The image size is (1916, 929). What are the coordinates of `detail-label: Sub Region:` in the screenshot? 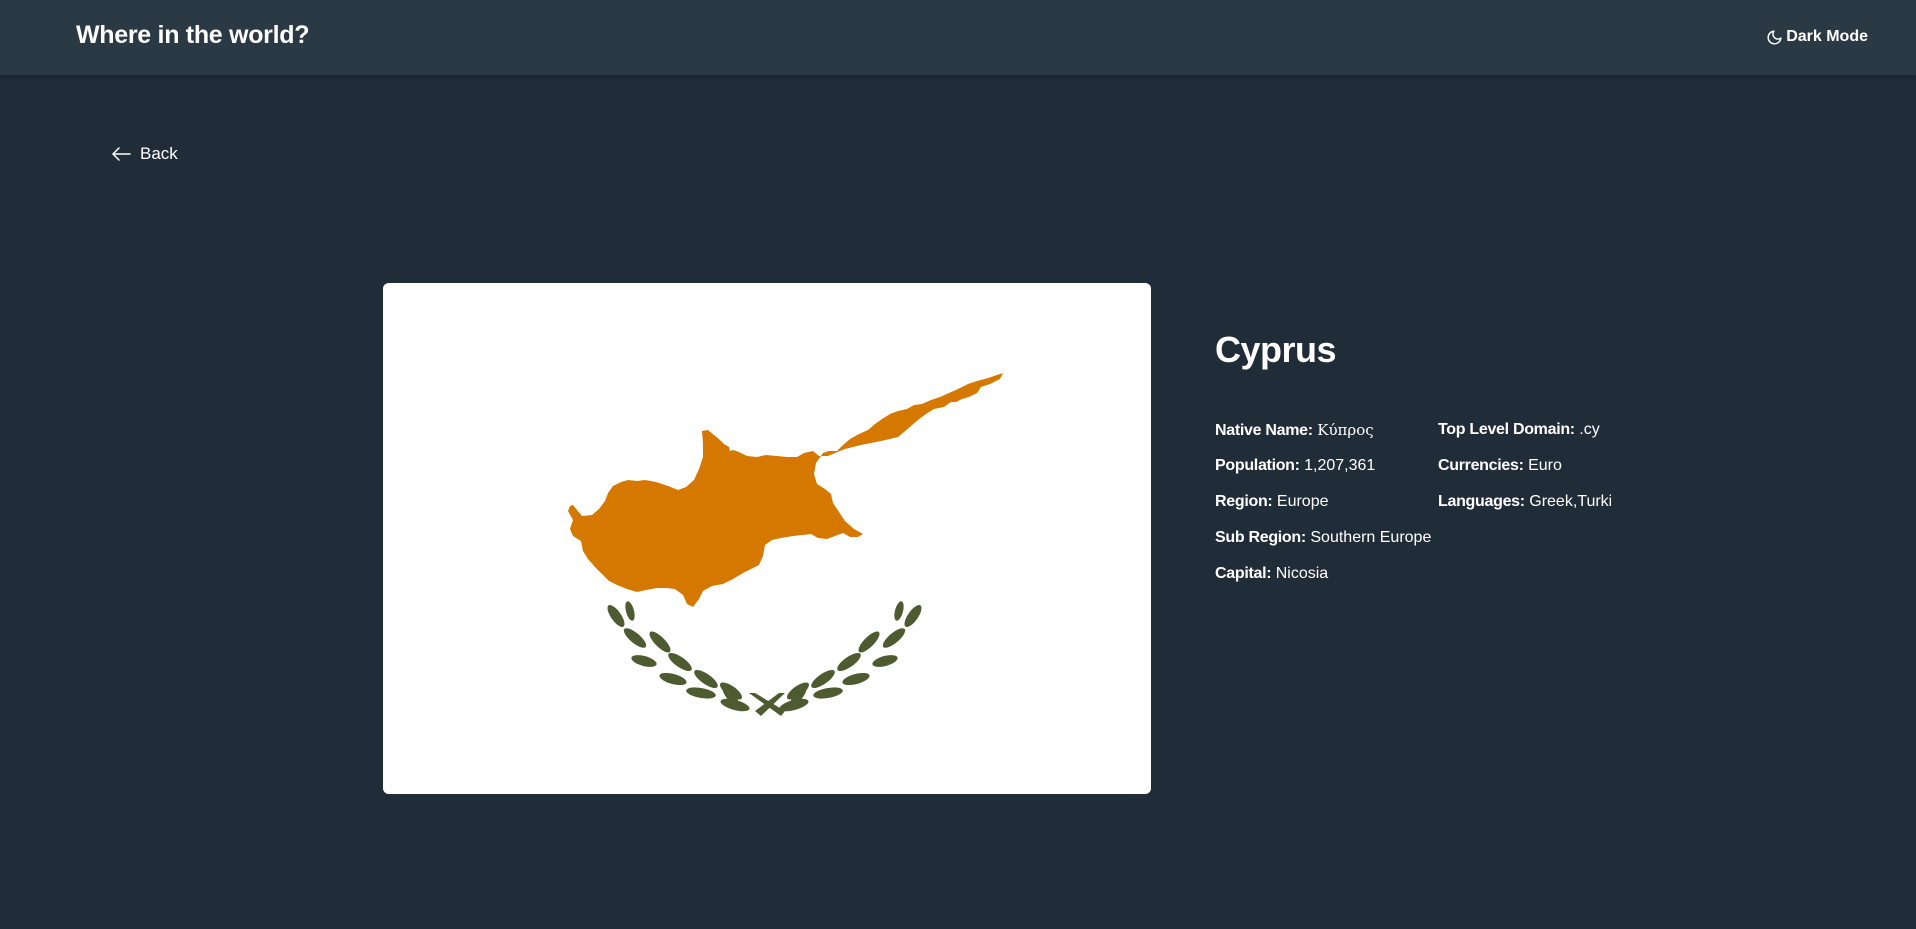 It's located at (1260, 537).